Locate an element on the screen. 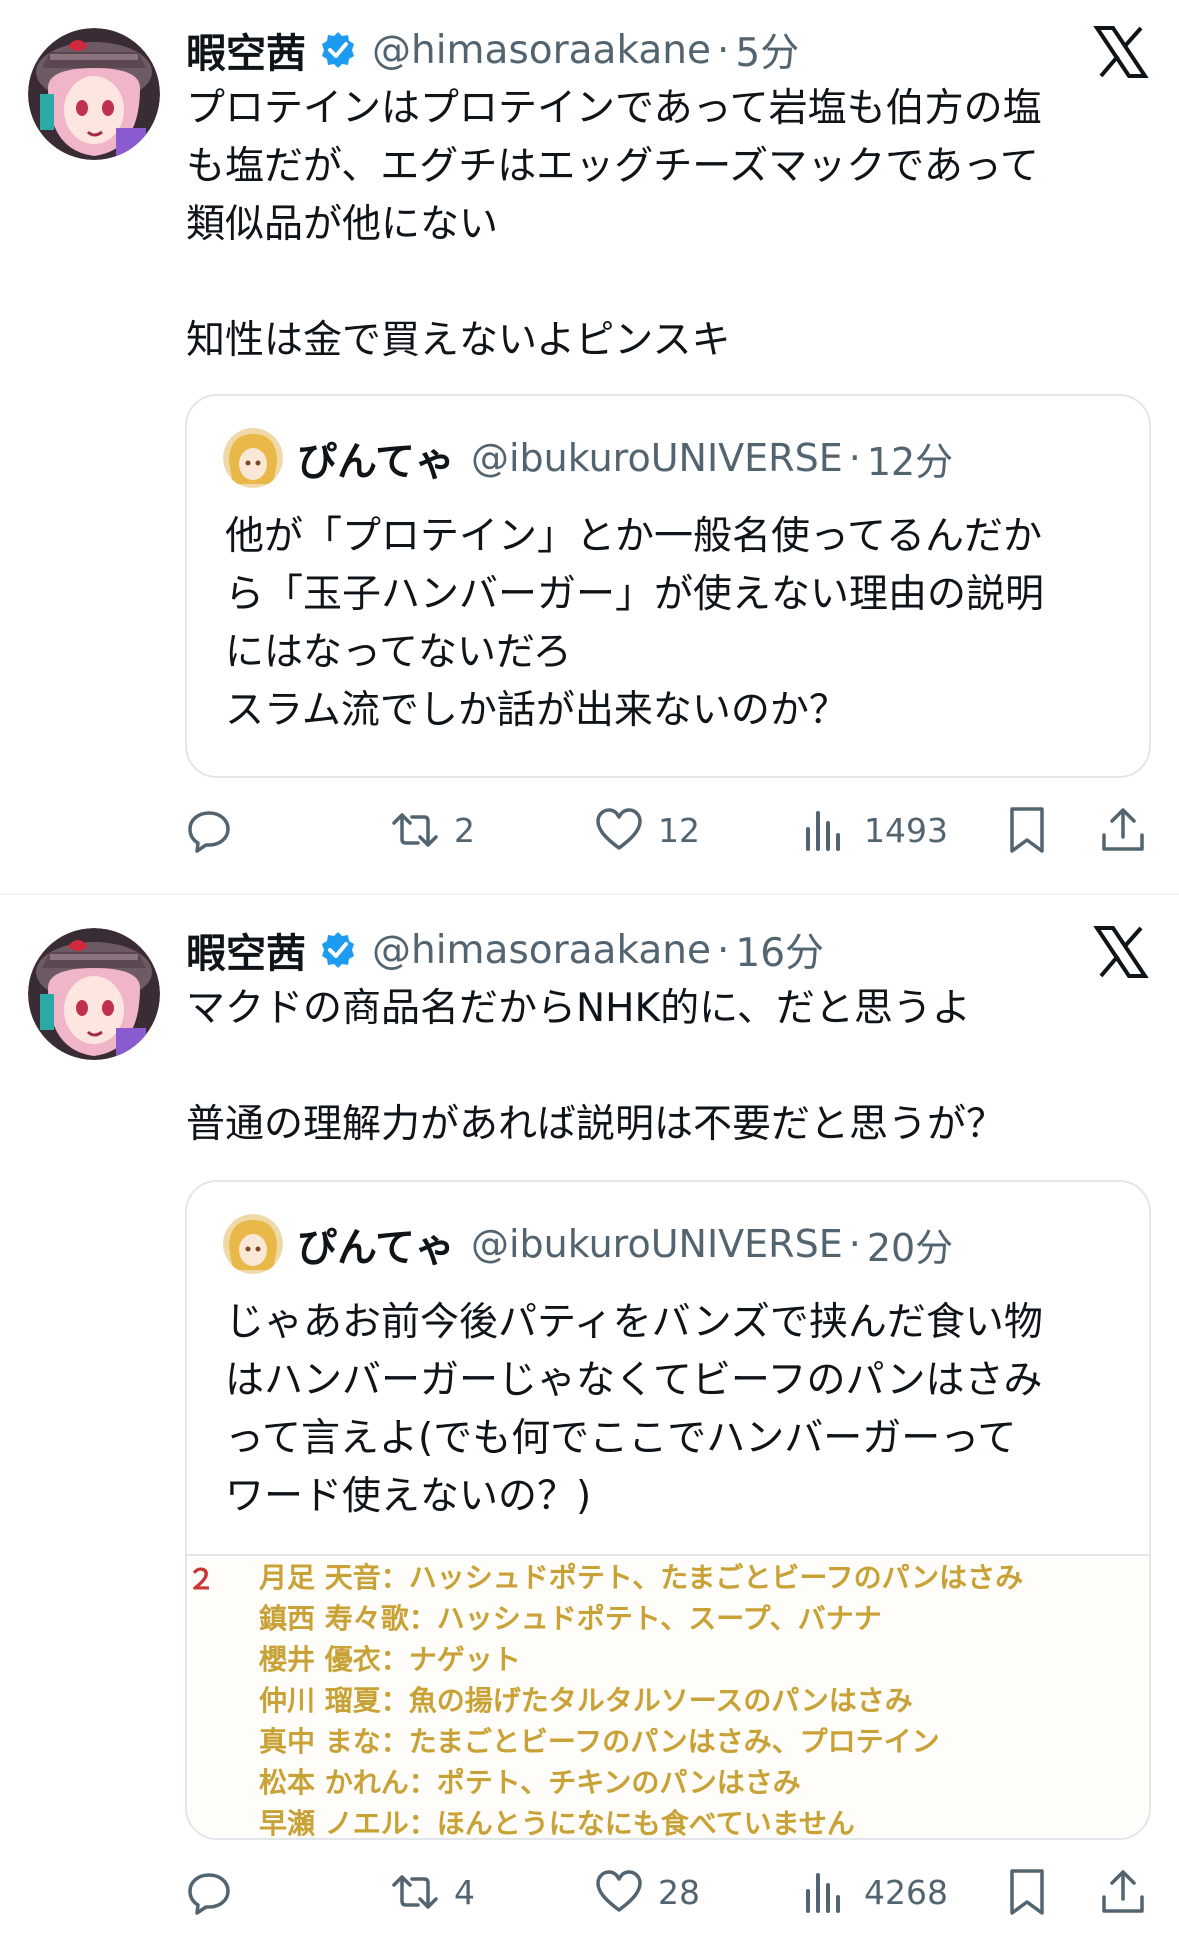 The width and height of the screenshot is (1179, 1942). retweet-button: 4 is located at coordinates (432, 1892).